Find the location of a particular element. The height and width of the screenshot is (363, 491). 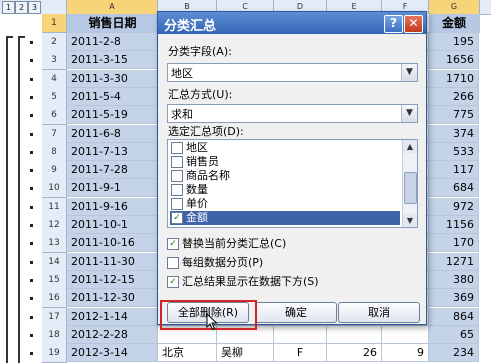

cell-f: 9 is located at coordinates (405, 353).